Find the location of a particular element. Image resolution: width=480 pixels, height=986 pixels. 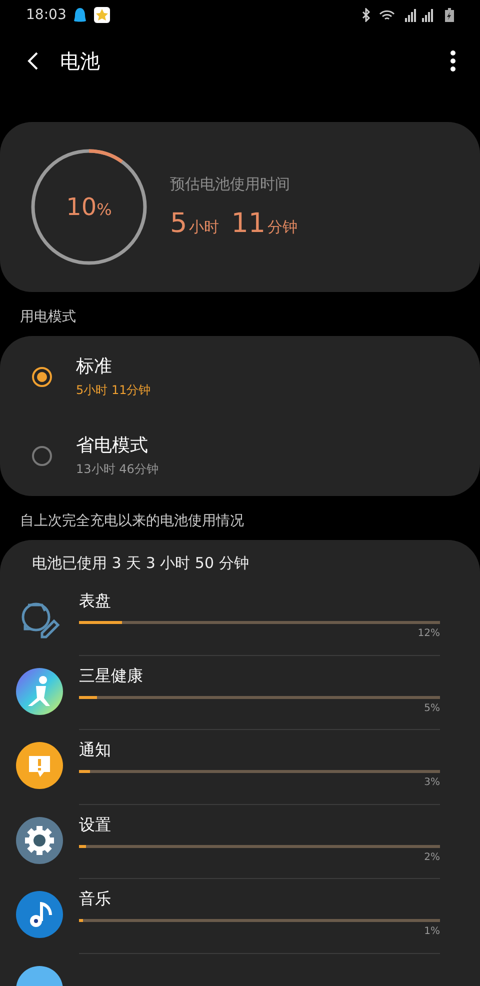

usage-percent: 2% is located at coordinates (431, 857).